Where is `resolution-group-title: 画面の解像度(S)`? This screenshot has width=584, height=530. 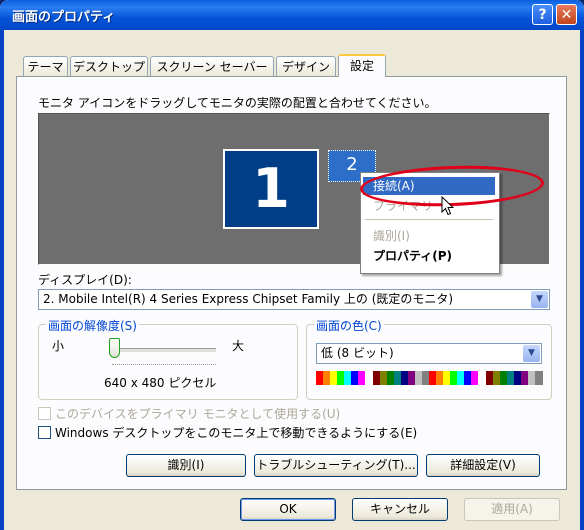 resolution-group-title: 画面の解像度(S) is located at coordinates (92, 325).